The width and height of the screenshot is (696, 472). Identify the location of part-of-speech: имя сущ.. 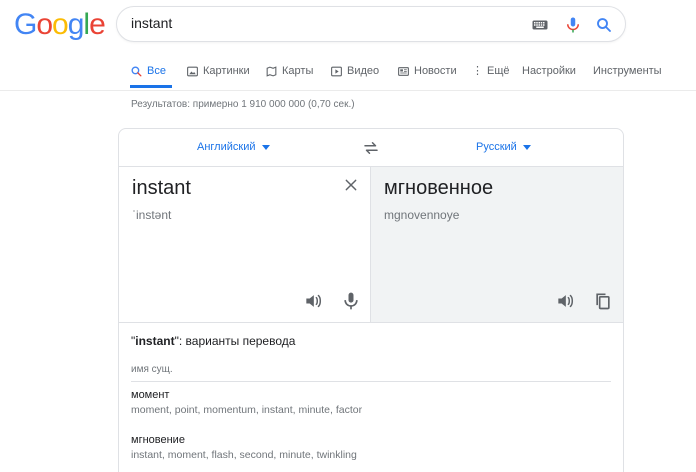
(152, 369).